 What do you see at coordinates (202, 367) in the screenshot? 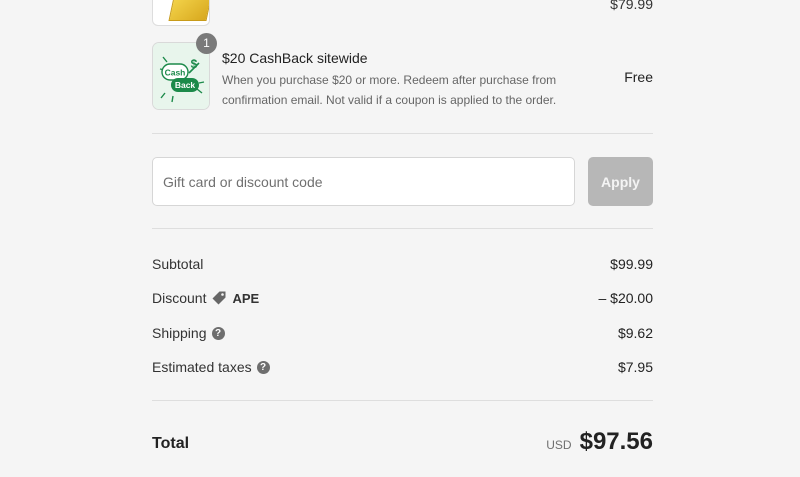
I see `taxes-label: Estimated taxes` at bounding box center [202, 367].